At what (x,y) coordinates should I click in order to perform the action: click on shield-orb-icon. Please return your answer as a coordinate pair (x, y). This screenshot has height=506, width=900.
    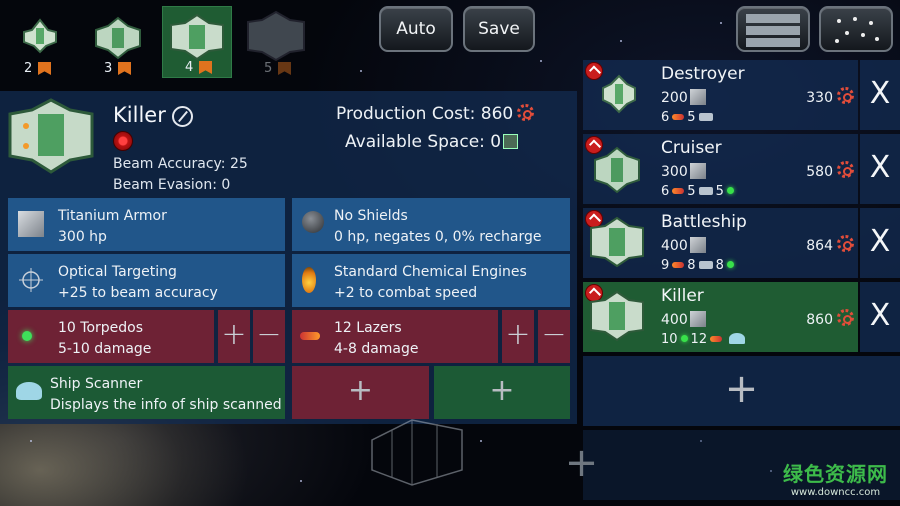
    Looking at the image, I should click on (313, 222).